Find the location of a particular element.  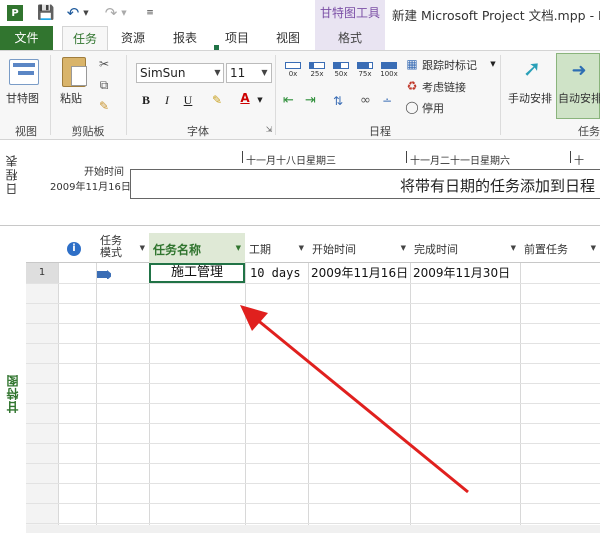

finish-date-cell: 2009年11月30日 is located at coordinates (465, 273).